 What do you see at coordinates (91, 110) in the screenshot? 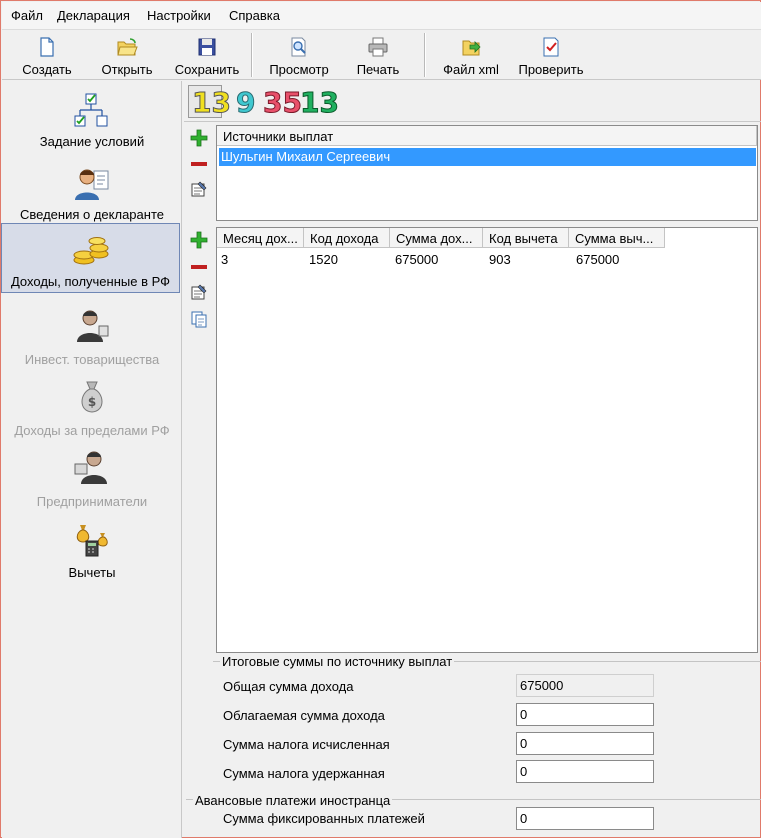
I see `tree-checklist-icon` at bounding box center [91, 110].